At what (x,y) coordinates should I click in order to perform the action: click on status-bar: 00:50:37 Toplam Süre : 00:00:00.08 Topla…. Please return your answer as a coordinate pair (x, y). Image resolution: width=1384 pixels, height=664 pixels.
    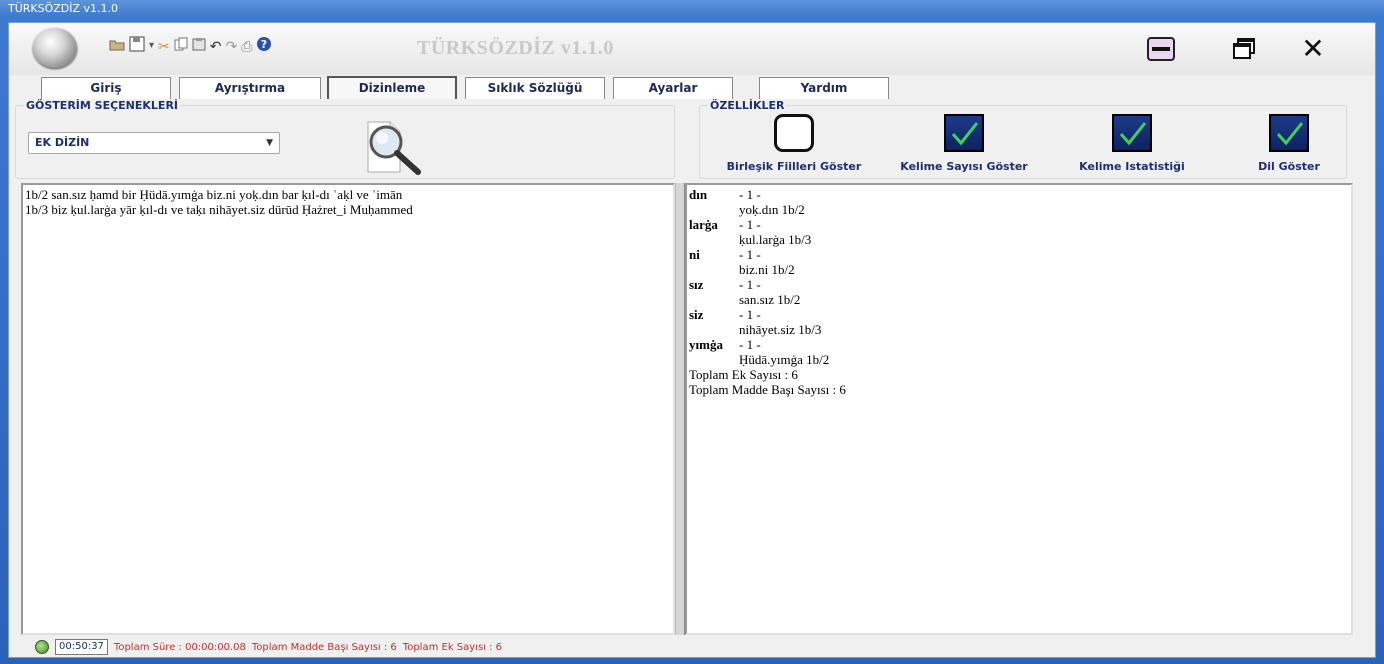
    Looking at the image, I should click on (268, 647).